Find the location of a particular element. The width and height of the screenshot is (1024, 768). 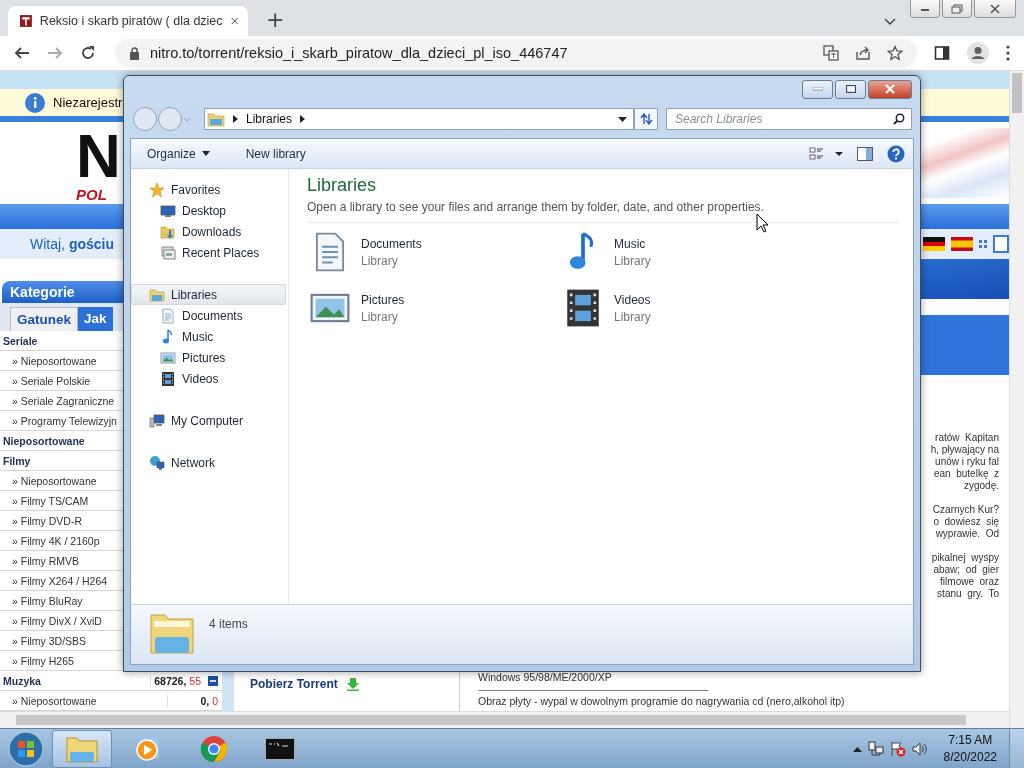

nav-item: Pictures is located at coordinates (208, 357).